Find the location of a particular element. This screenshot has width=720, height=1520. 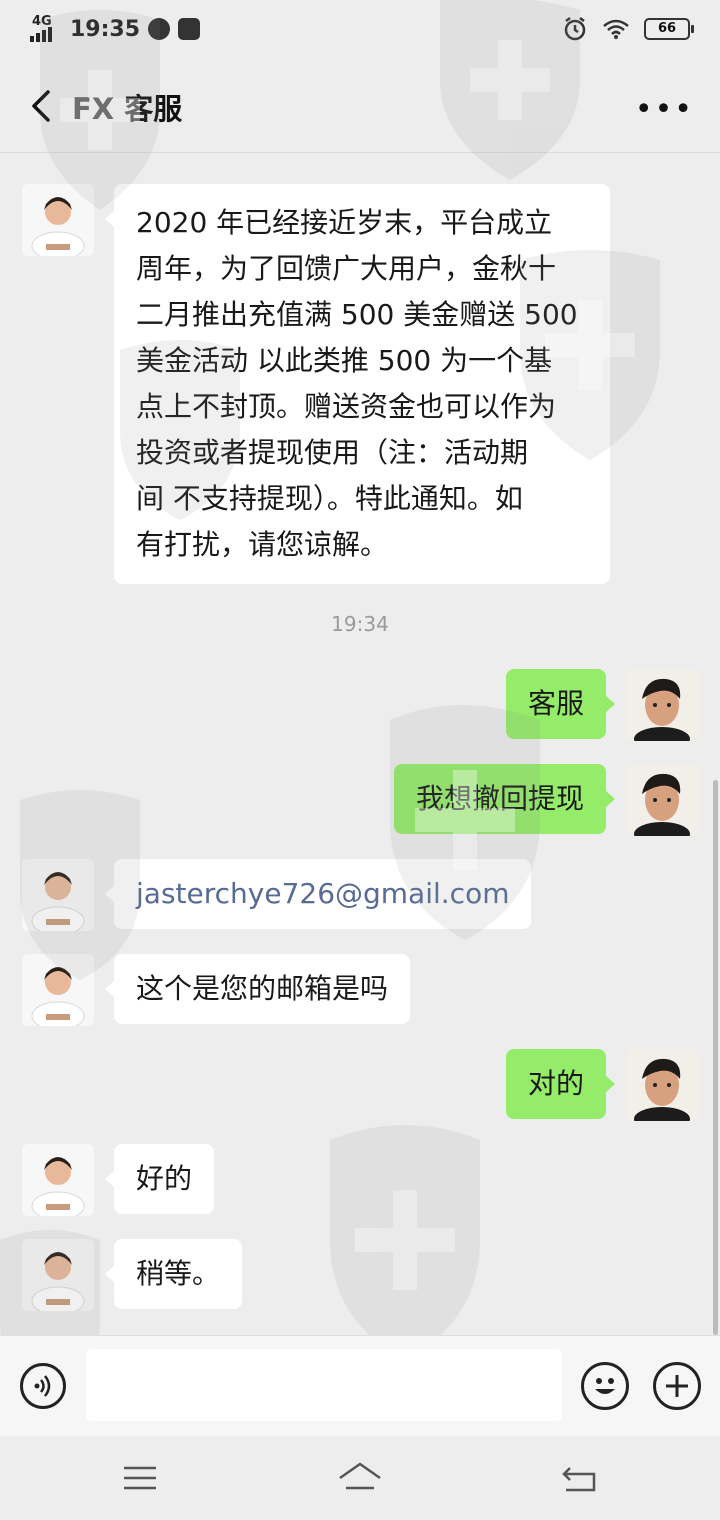

message-line: 有打扰，请您谅解。 is located at coordinates (262, 544).